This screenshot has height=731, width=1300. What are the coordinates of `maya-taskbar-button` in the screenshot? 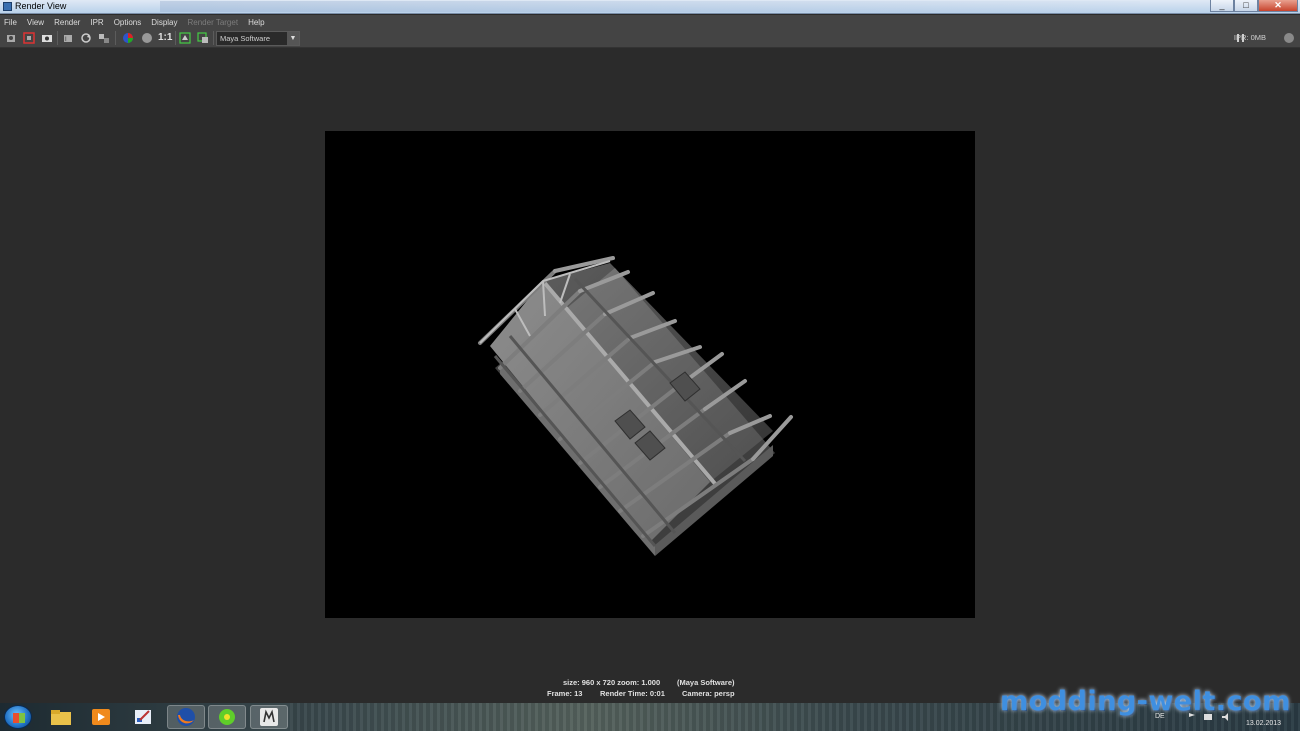 It's located at (269, 717).